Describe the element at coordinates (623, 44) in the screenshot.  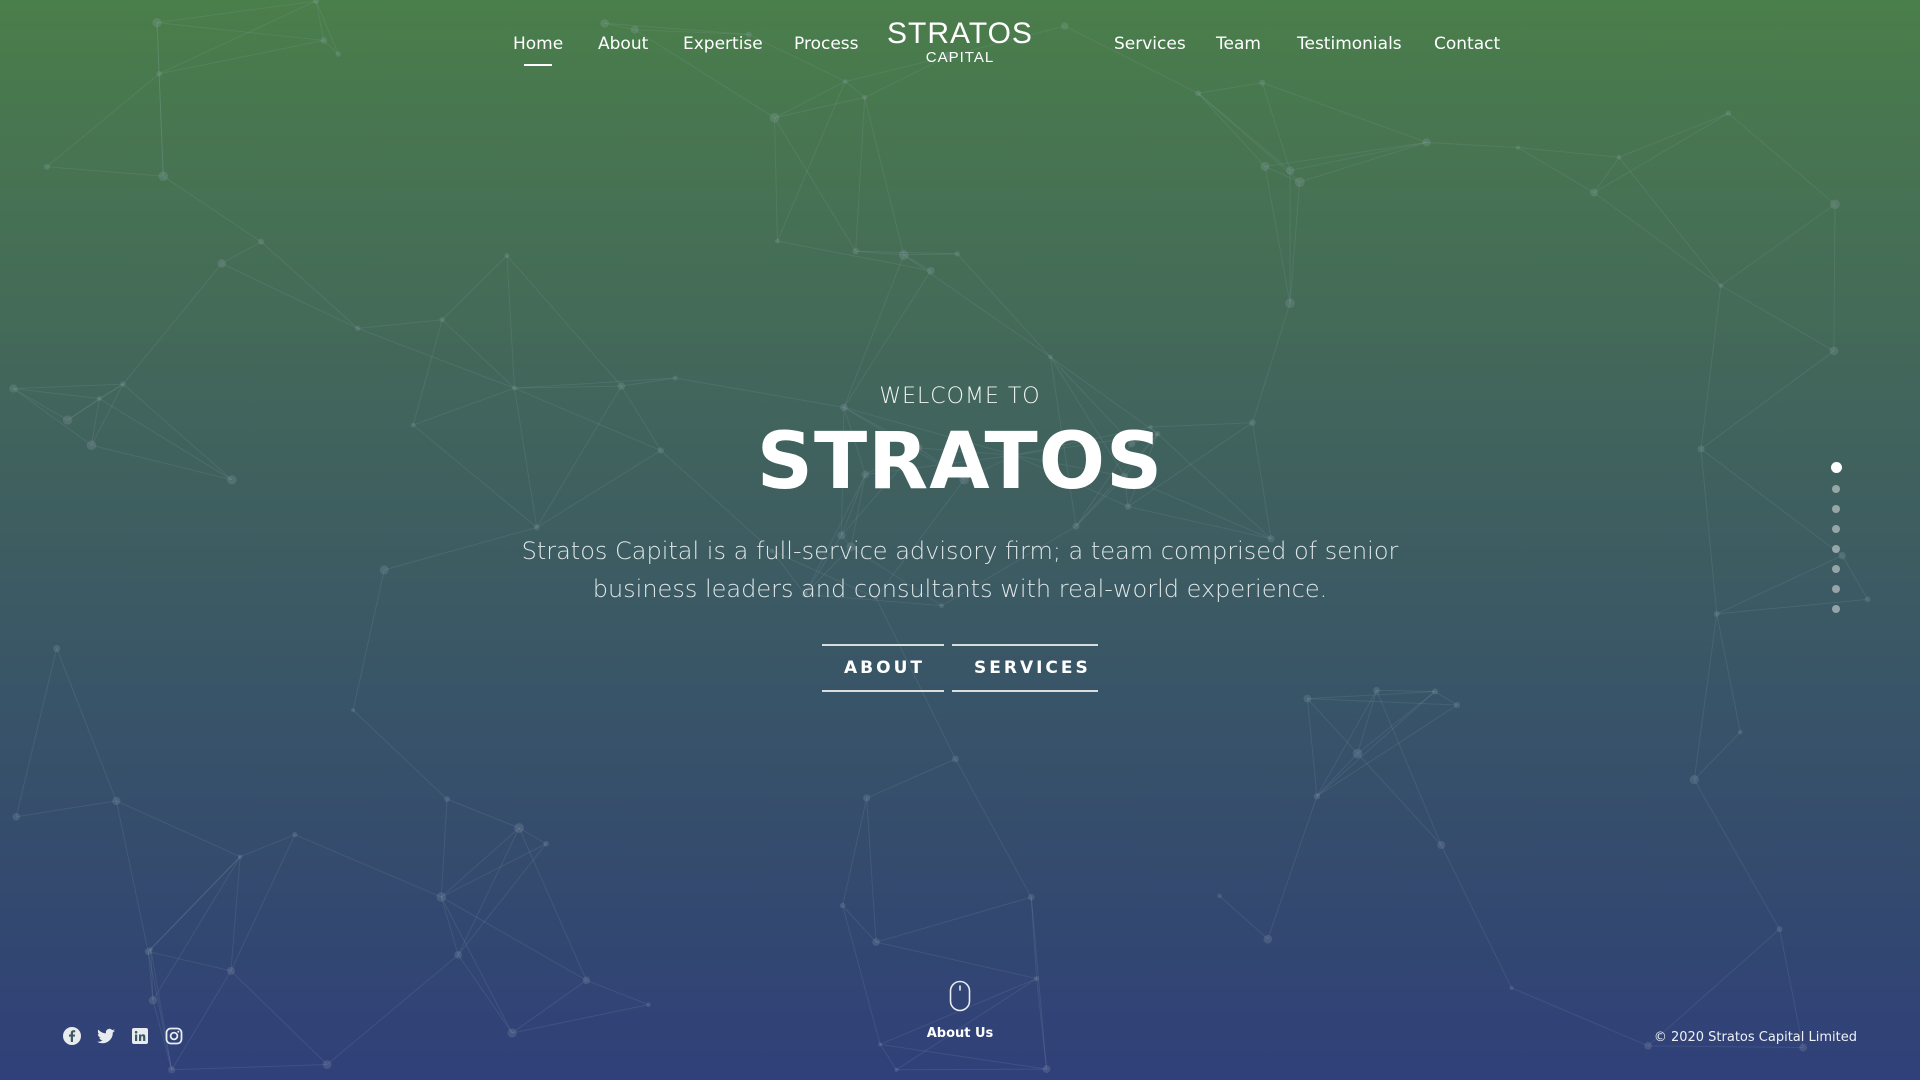
I see `nav-about: About` at that location.